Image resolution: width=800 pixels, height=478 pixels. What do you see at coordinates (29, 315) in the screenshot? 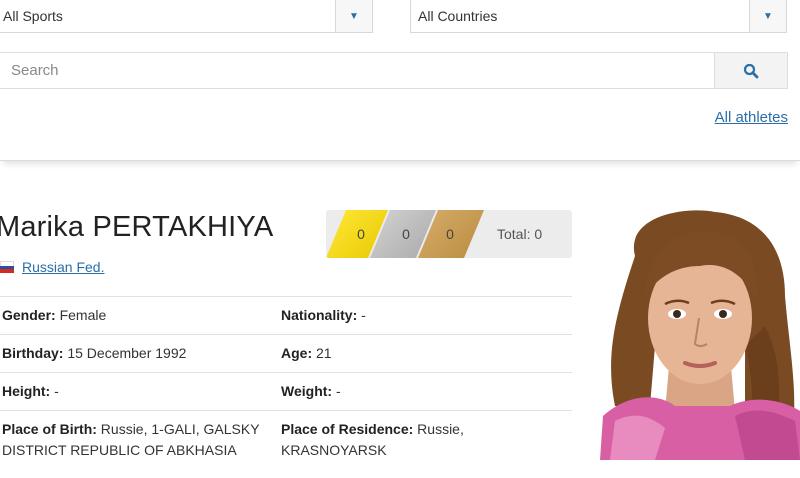
I see `gender-label: Gender:` at bounding box center [29, 315].